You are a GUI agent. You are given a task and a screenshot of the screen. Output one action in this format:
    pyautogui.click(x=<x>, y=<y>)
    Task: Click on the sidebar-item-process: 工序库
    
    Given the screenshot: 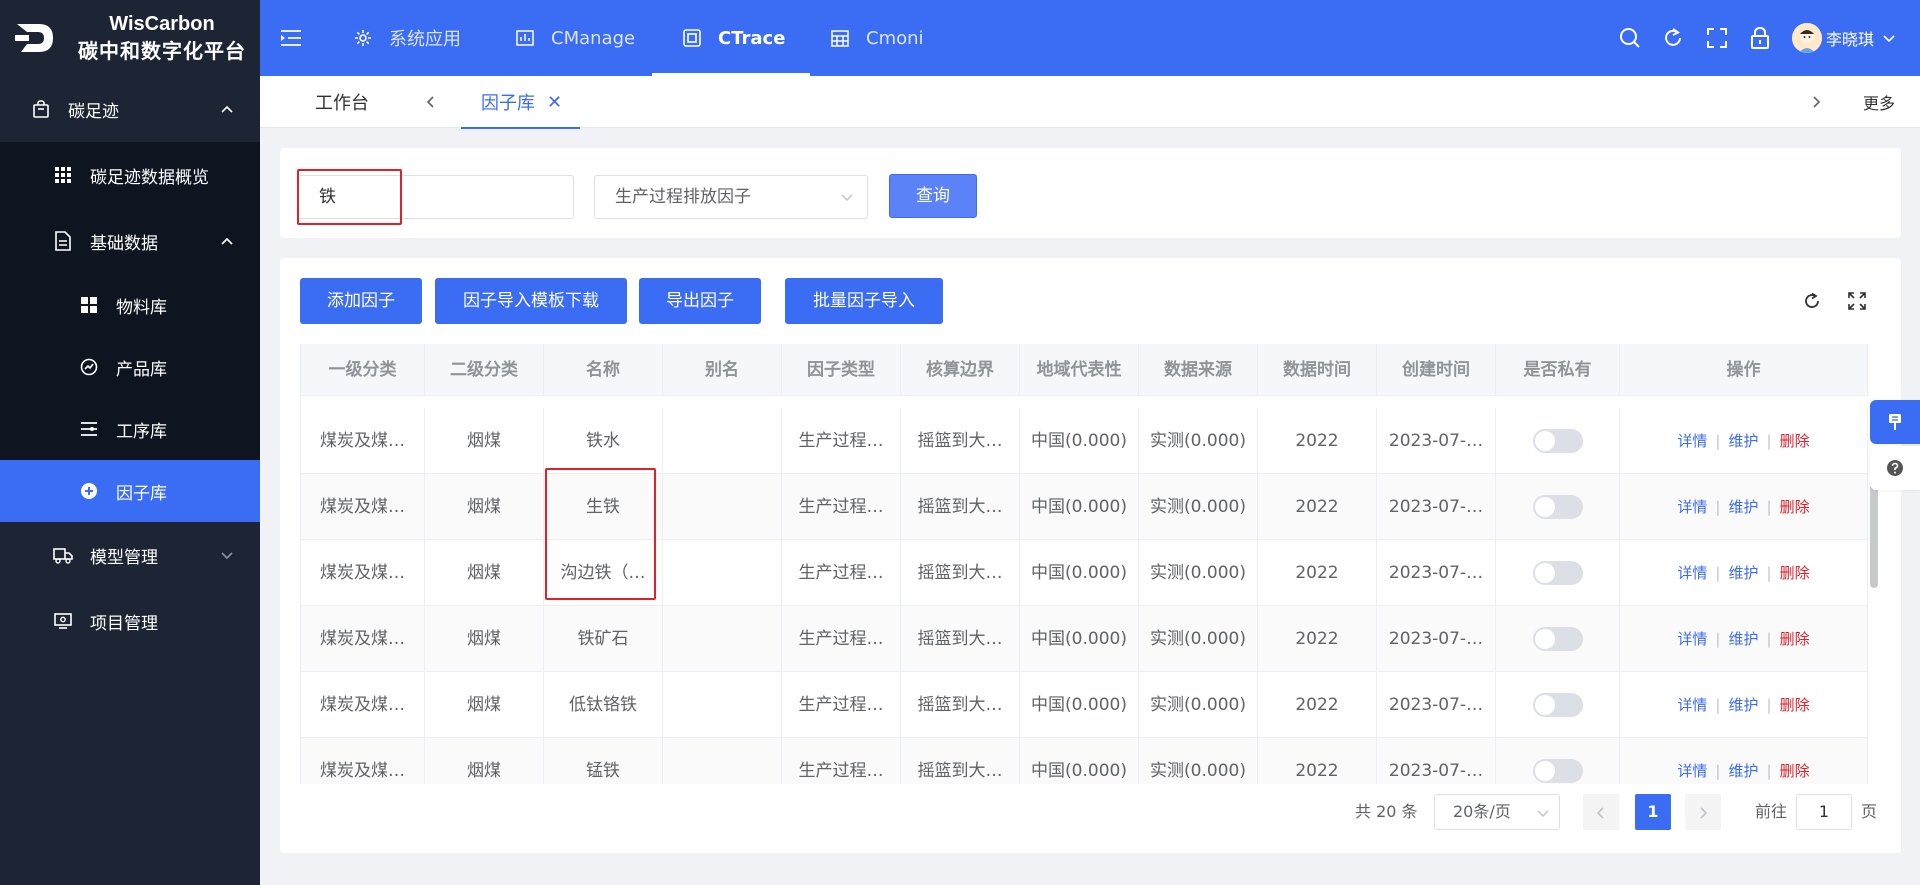 What is the action you would take?
    pyautogui.click(x=130, y=429)
    